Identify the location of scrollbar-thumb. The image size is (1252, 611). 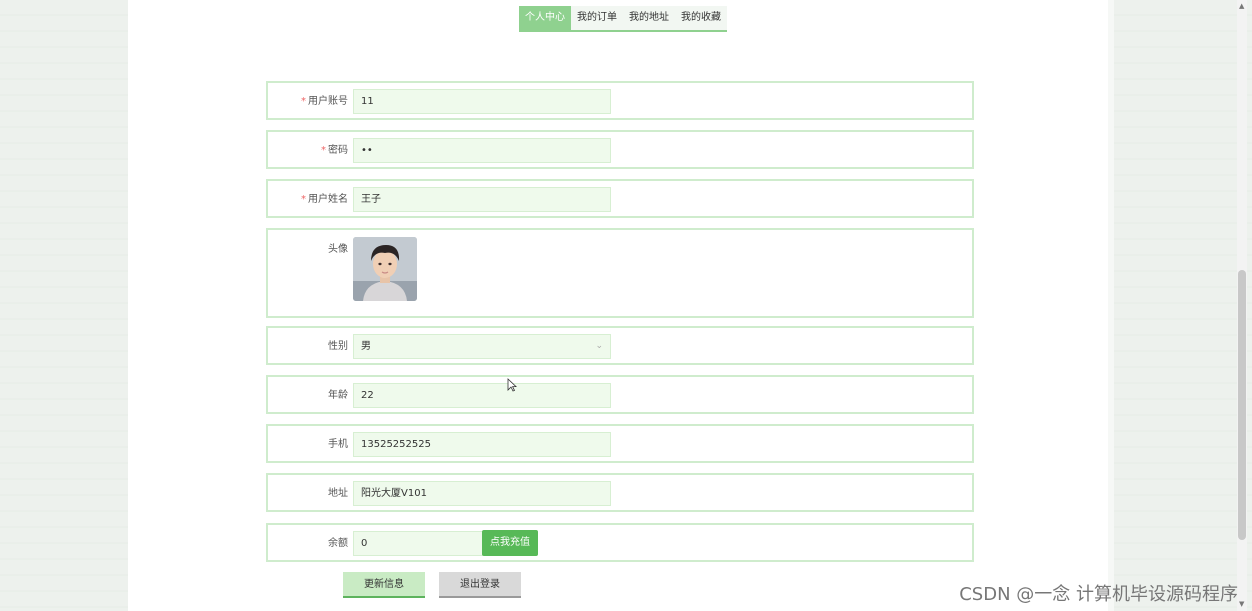
(1242, 405).